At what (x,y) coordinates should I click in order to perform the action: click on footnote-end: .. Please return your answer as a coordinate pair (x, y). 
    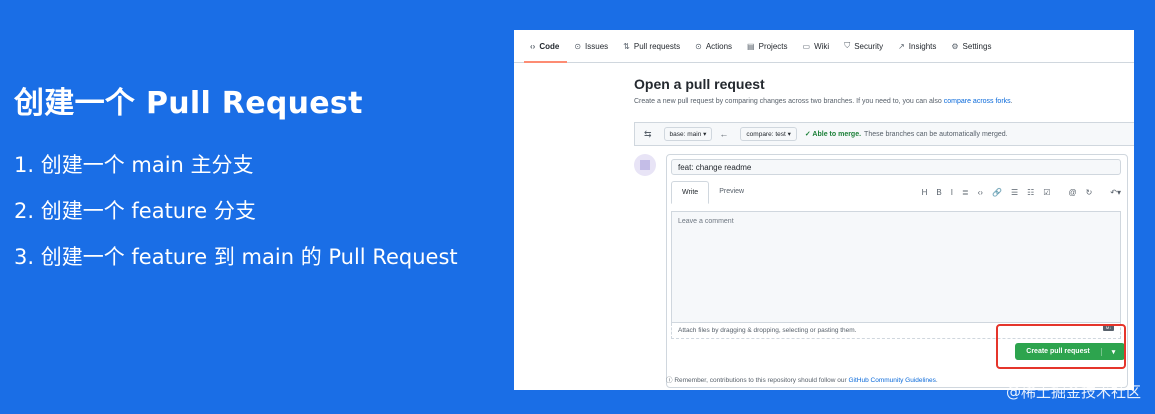
    Looking at the image, I should click on (936, 380).